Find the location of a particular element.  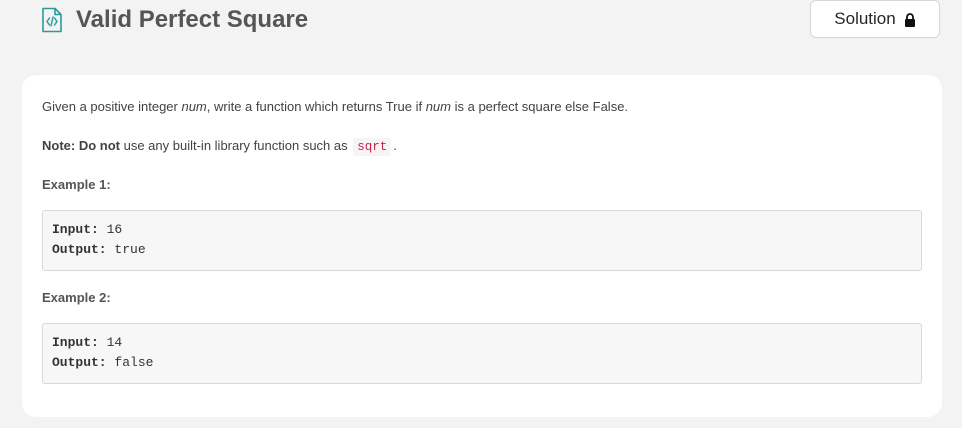

output-value: true is located at coordinates (126, 249).